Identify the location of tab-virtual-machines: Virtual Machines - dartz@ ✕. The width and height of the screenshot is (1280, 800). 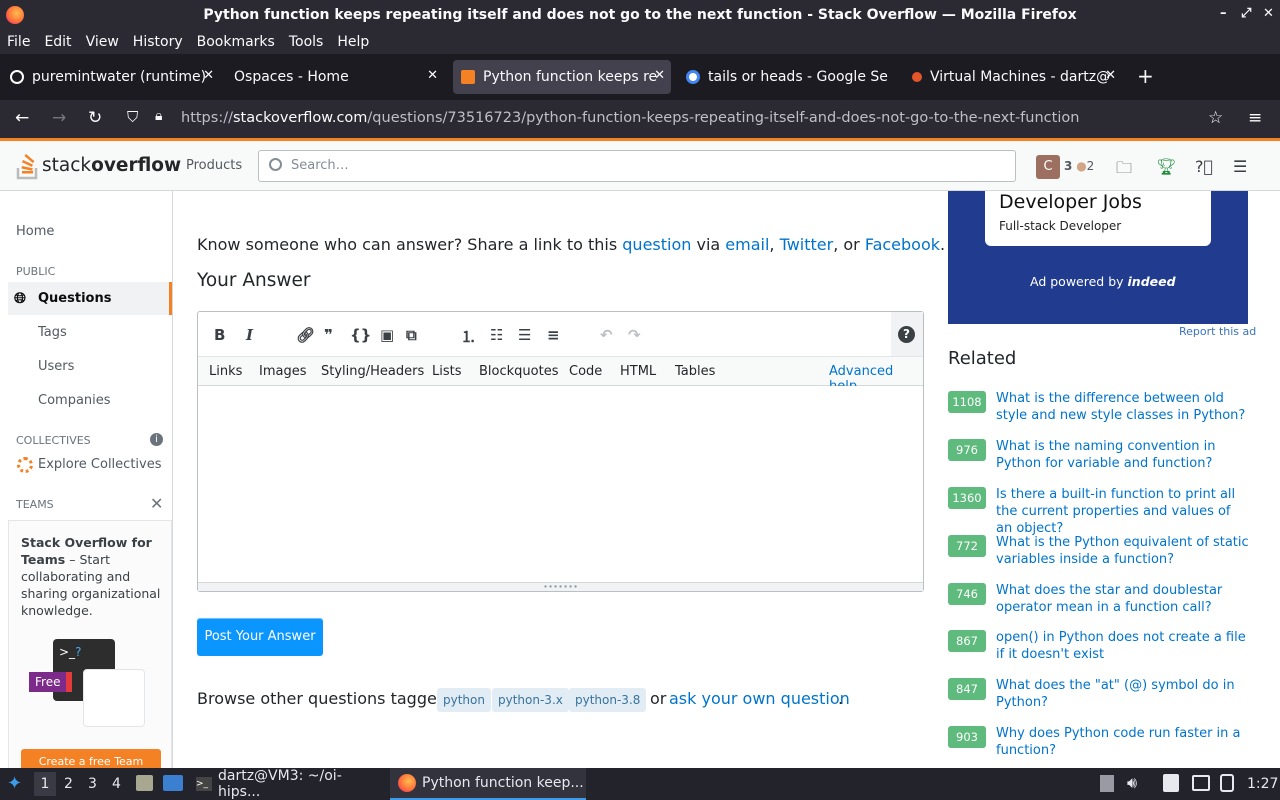
(1013, 77).